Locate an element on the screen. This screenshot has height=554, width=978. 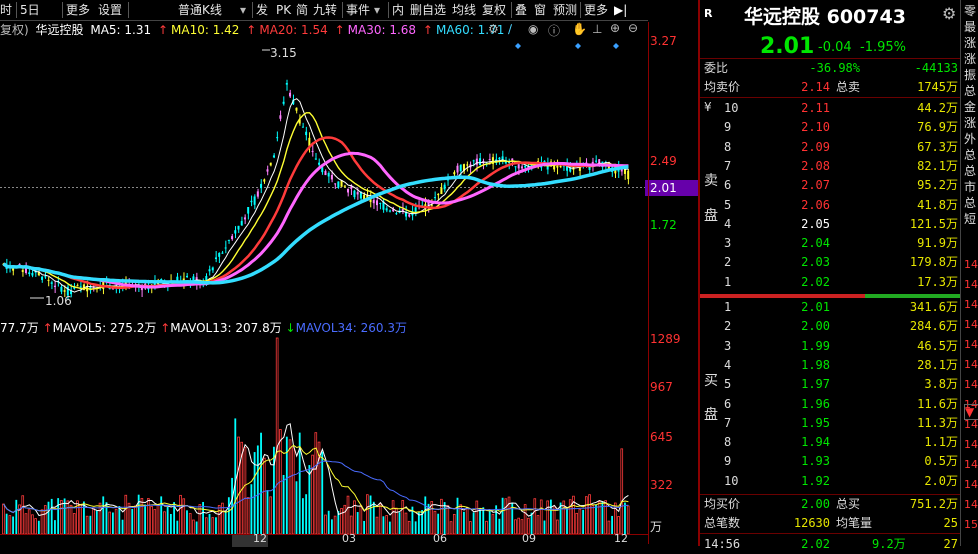
level-price: 2.07 is located at coordinates (815, 185).